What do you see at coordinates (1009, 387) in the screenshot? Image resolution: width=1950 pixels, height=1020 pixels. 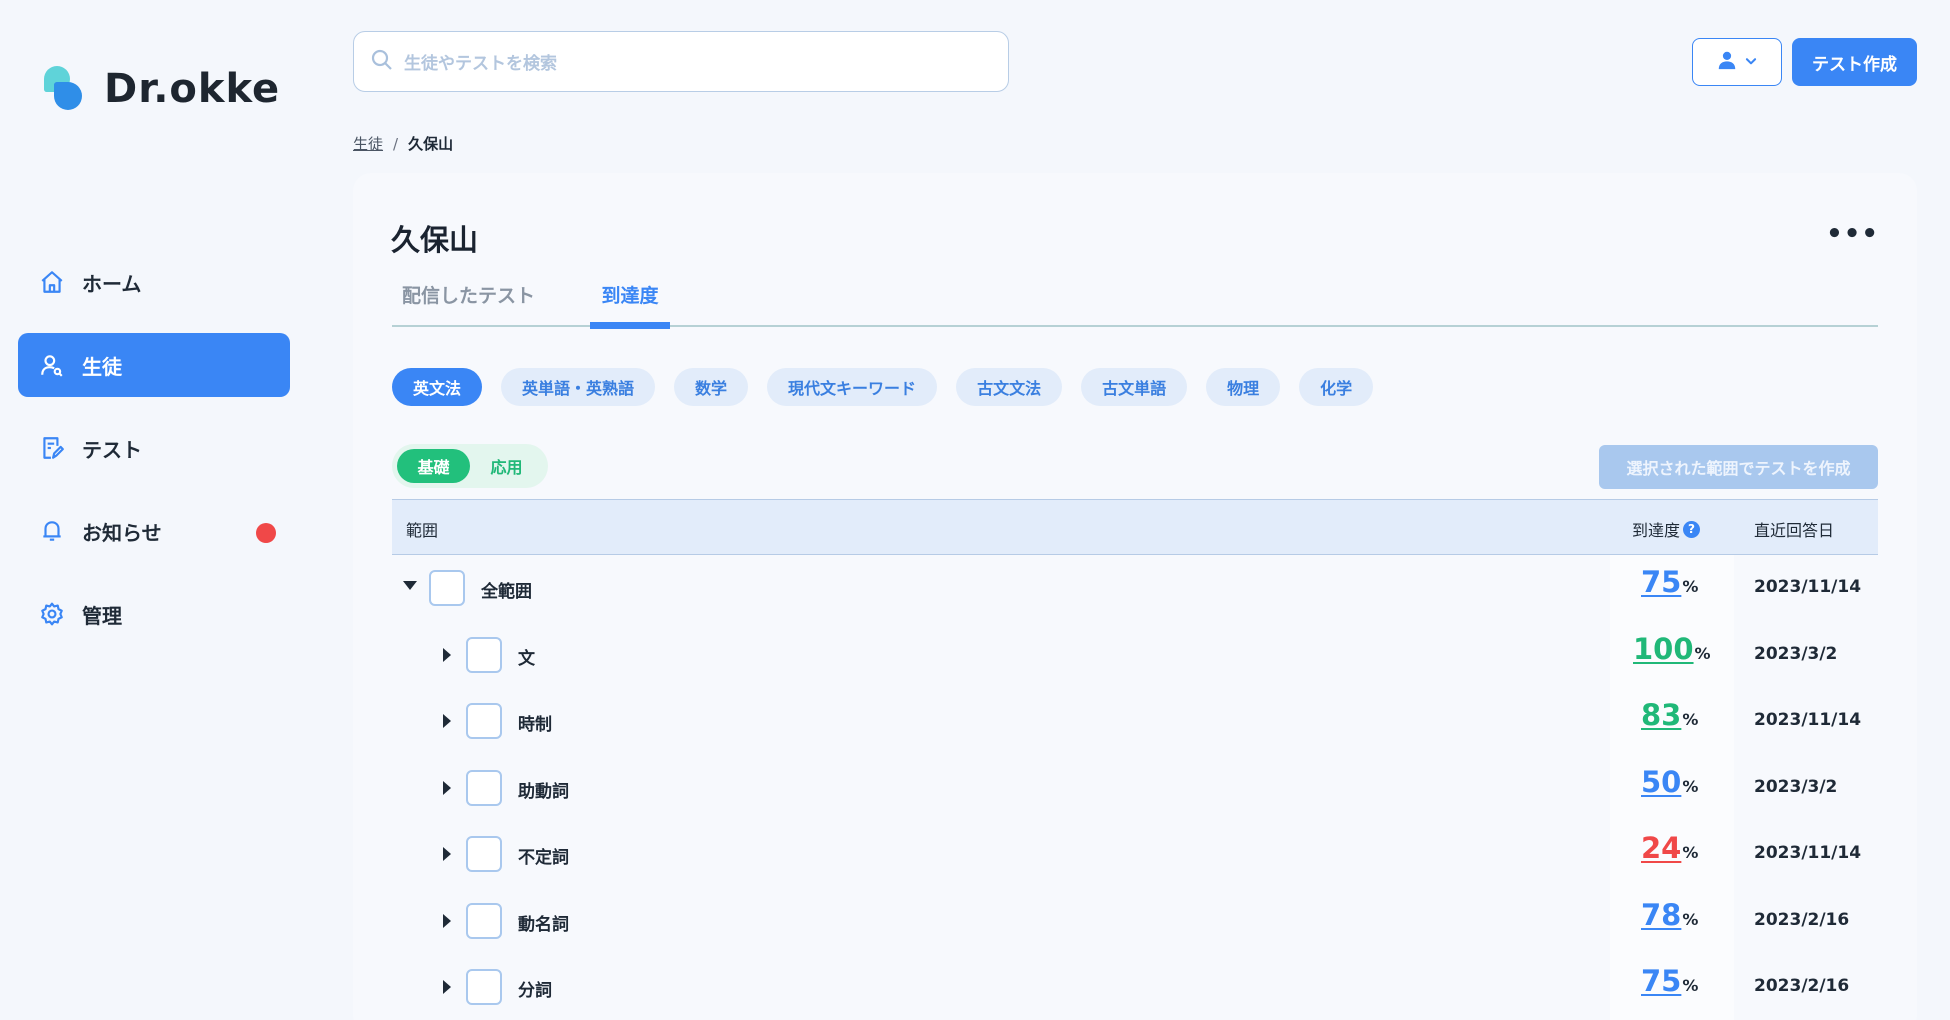 I see `subject-chip-classical-grammar: 古文文法` at bounding box center [1009, 387].